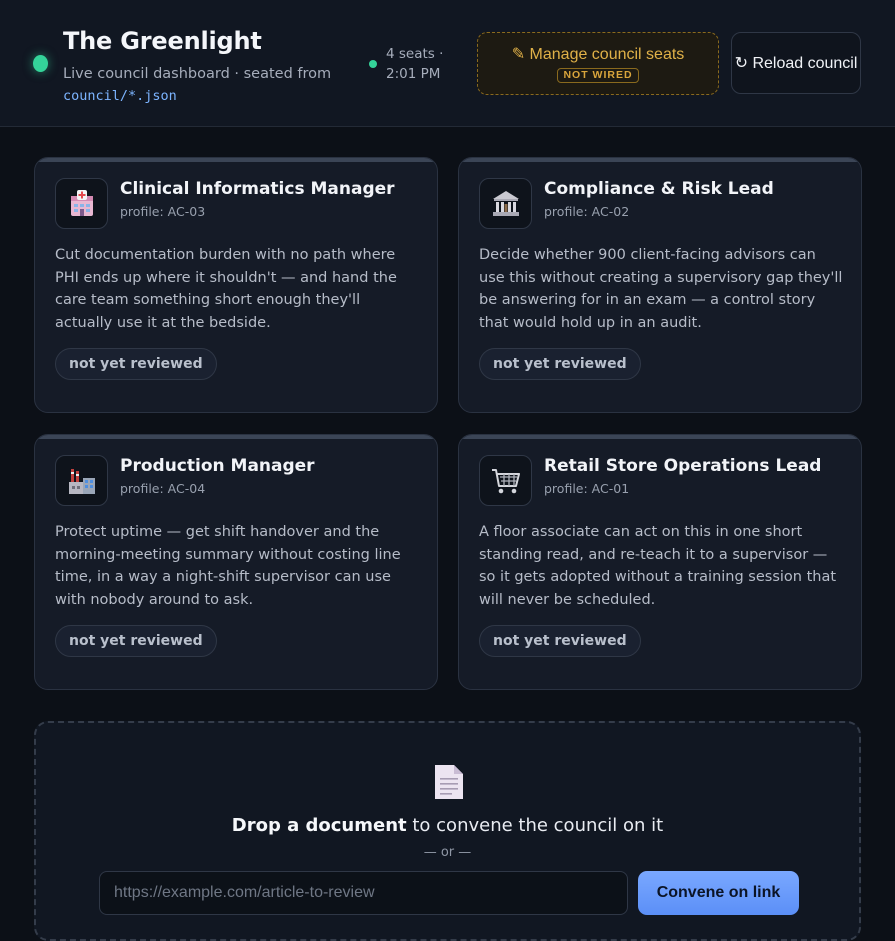 This screenshot has width=895, height=941. What do you see at coordinates (505, 203) in the screenshot?
I see `bank-icon` at bounding box center [505, 203].